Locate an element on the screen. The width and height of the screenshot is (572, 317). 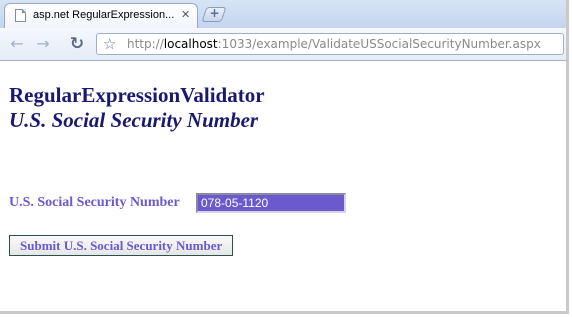
new-tab-button: + is located at coordinates (214, 14).